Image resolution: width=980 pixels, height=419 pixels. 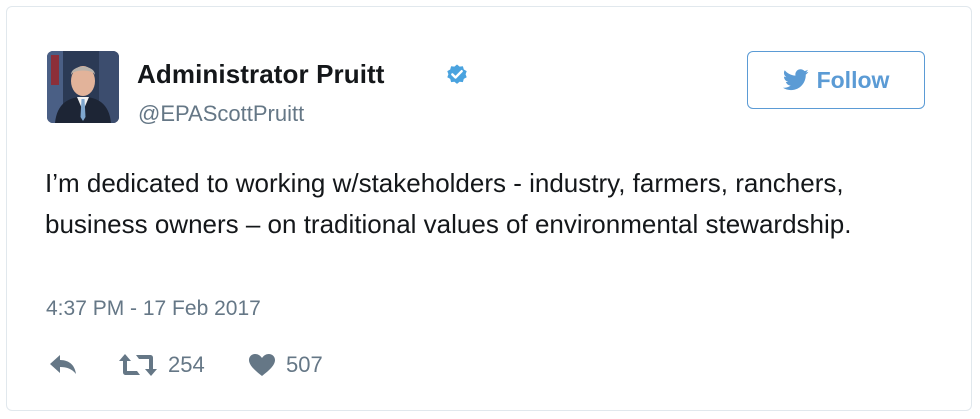 What do you see at coordinates (457, 75) in the screenshot?
I see `verified-badge-icon` at bounding box center [457, 75].